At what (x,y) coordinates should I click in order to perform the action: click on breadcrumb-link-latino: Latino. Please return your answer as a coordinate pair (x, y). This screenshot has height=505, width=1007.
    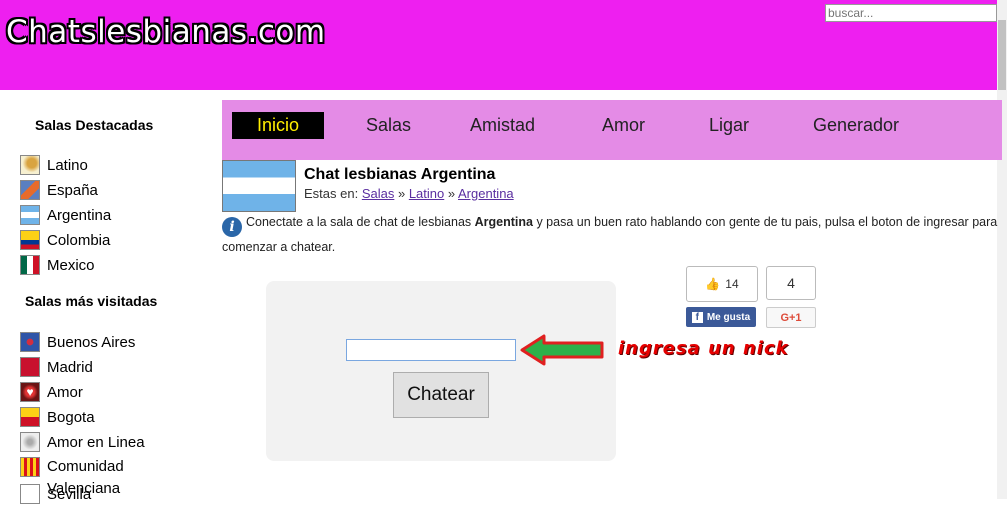
    Looking at the image, I should click on (426, 193).